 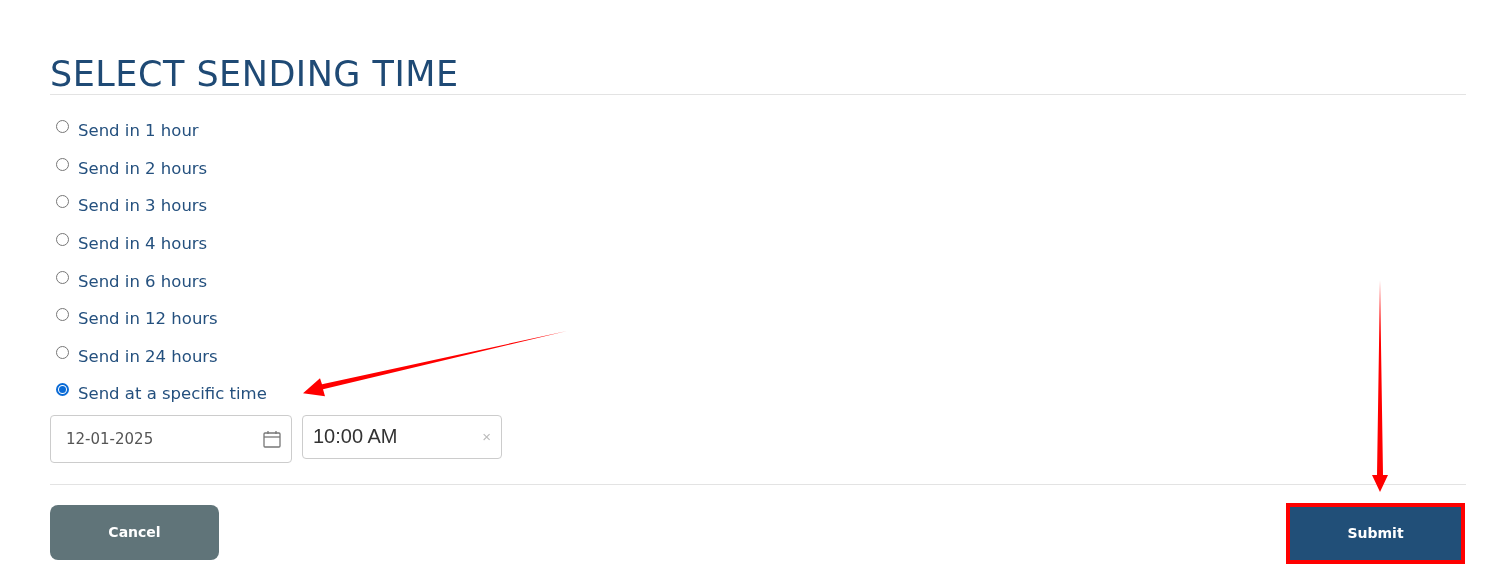 I want to click on option-label: Send in 6 hours, so click(x=143, y=281).